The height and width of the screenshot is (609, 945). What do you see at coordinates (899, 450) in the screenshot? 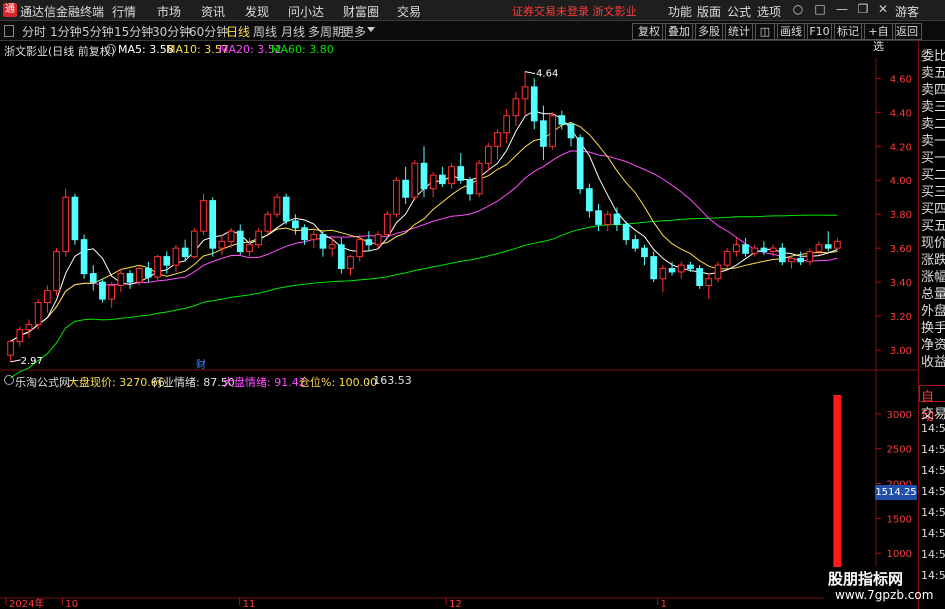
I see `indicator-tick-label: 2500` at bounding box center [899, 450].